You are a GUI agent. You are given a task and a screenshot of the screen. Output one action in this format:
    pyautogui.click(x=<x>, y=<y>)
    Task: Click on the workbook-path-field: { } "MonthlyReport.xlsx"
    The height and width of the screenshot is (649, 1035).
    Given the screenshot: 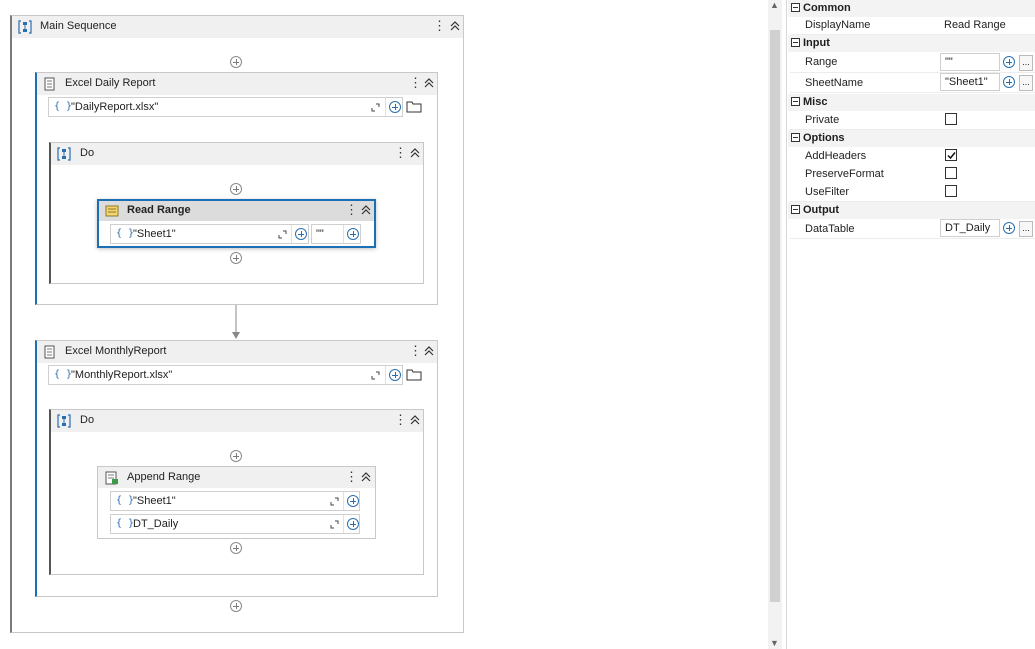 What is the action you would take?
    pyautogui.click(x=225, y=375)
    